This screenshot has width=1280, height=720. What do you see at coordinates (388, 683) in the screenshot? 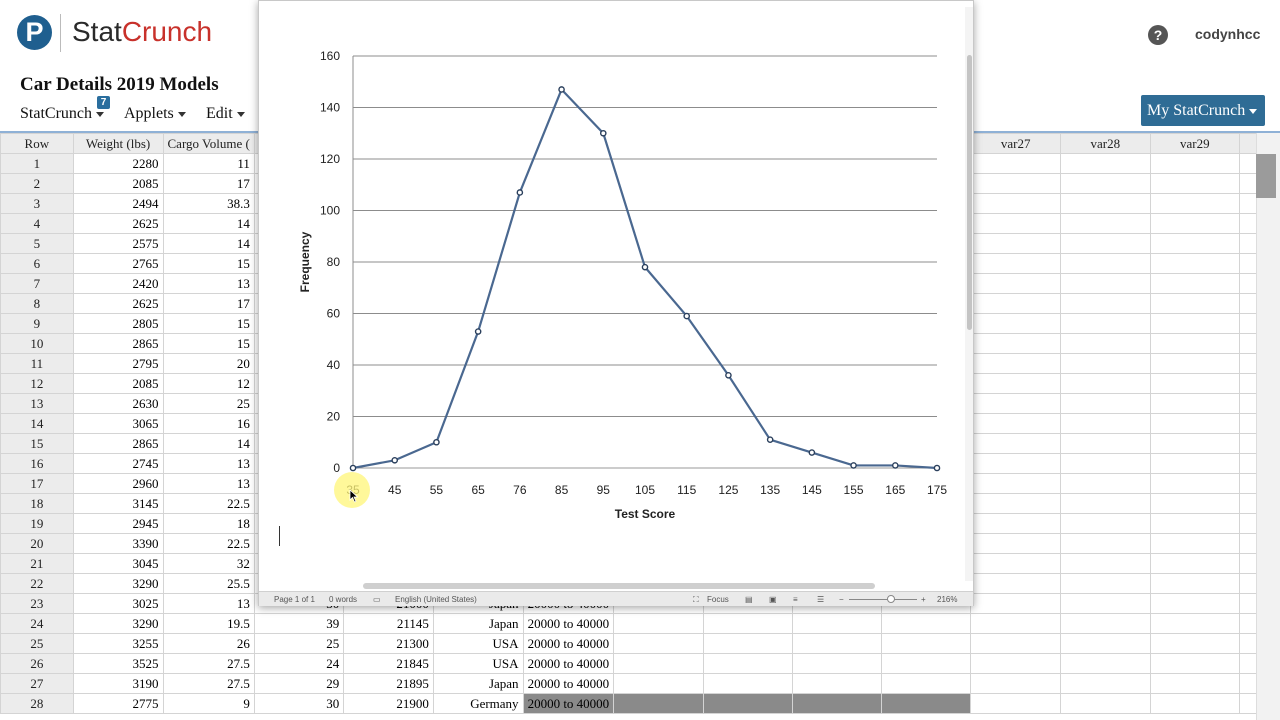
I see `table-cell: 21895` at bounding box center [388, 683].